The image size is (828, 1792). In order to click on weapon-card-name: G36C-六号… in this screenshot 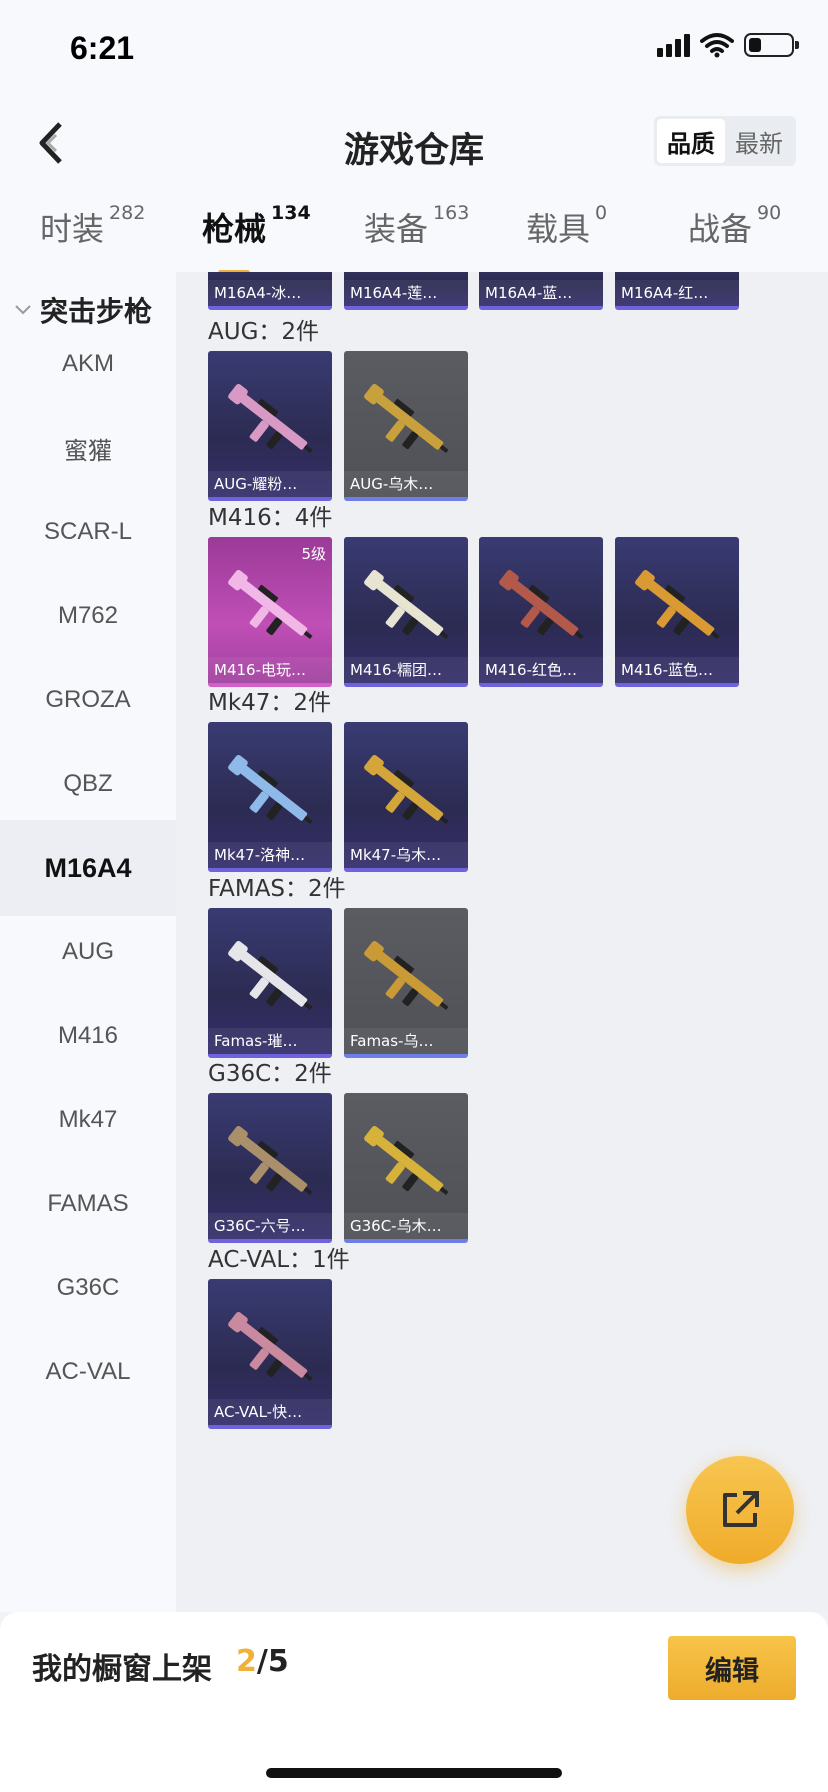, I will do `click(270, 1226)`.